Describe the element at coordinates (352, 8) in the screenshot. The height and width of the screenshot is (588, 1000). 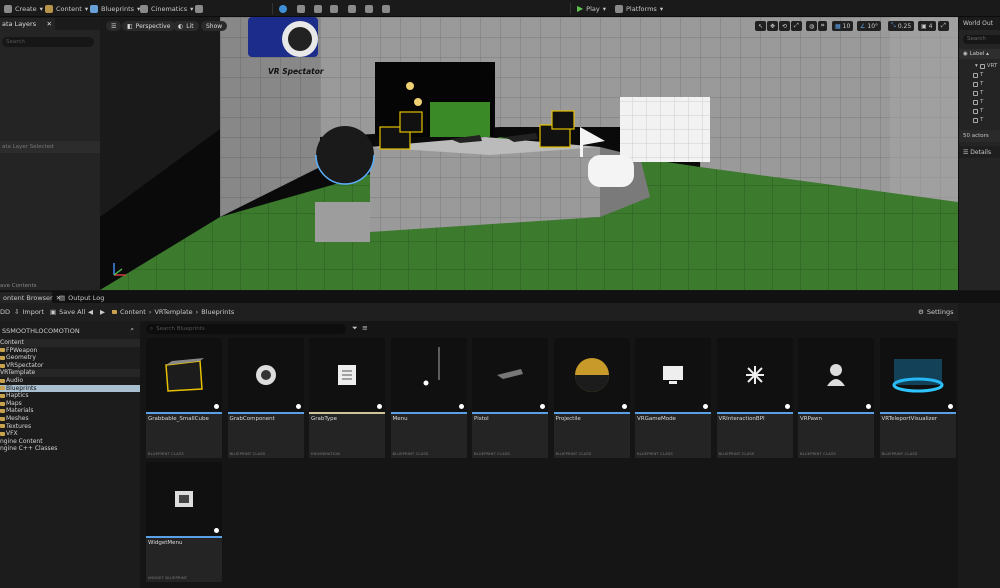
I see `fracture-button` at that location.